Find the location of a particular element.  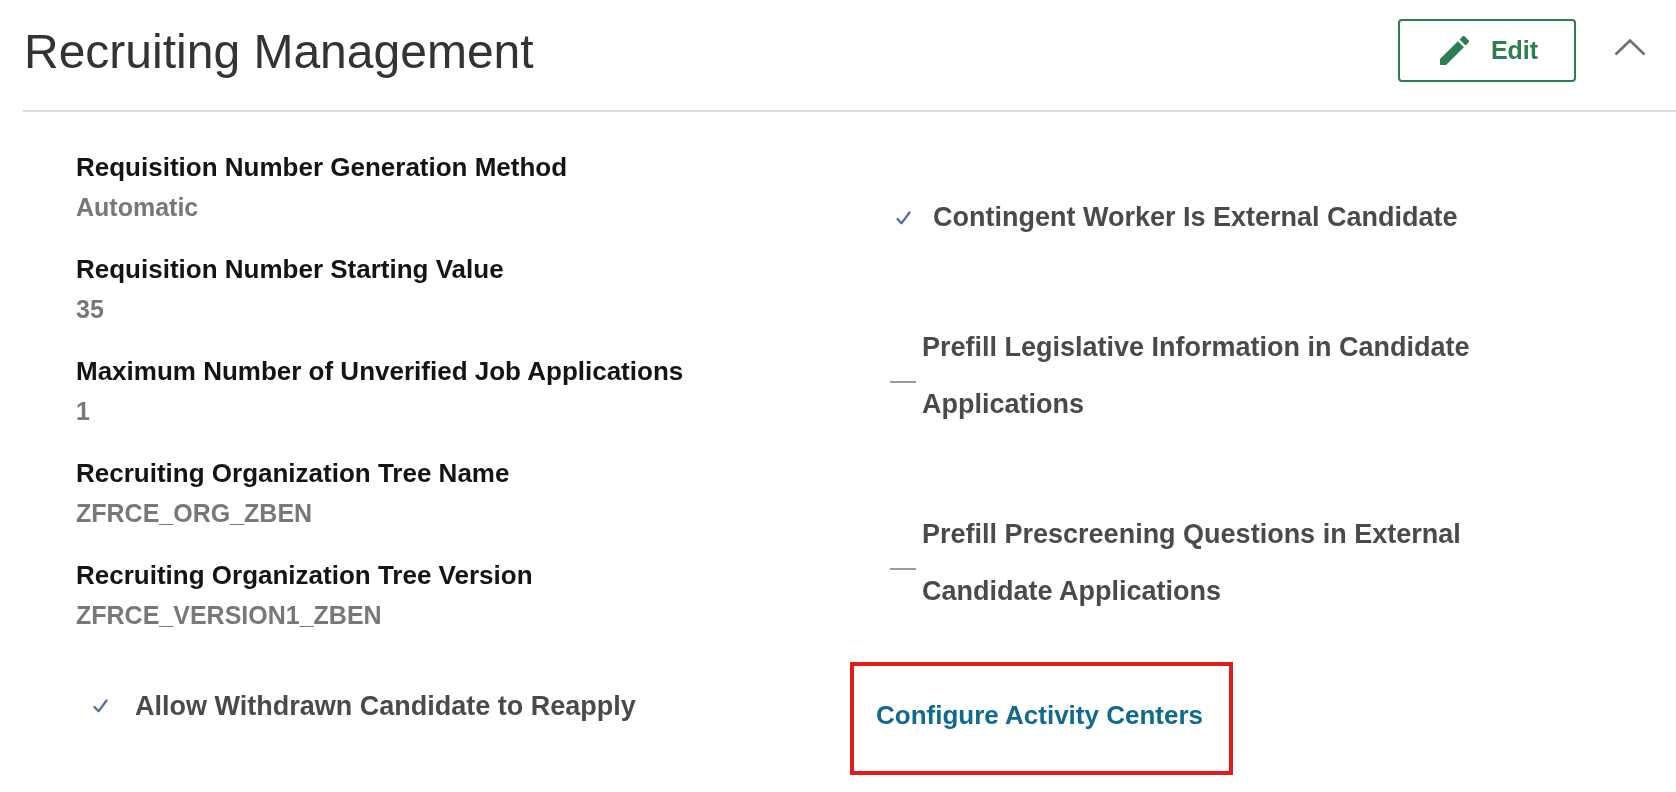

field-label: Requisition Number Starting Value is located at coordinates (290, 269).